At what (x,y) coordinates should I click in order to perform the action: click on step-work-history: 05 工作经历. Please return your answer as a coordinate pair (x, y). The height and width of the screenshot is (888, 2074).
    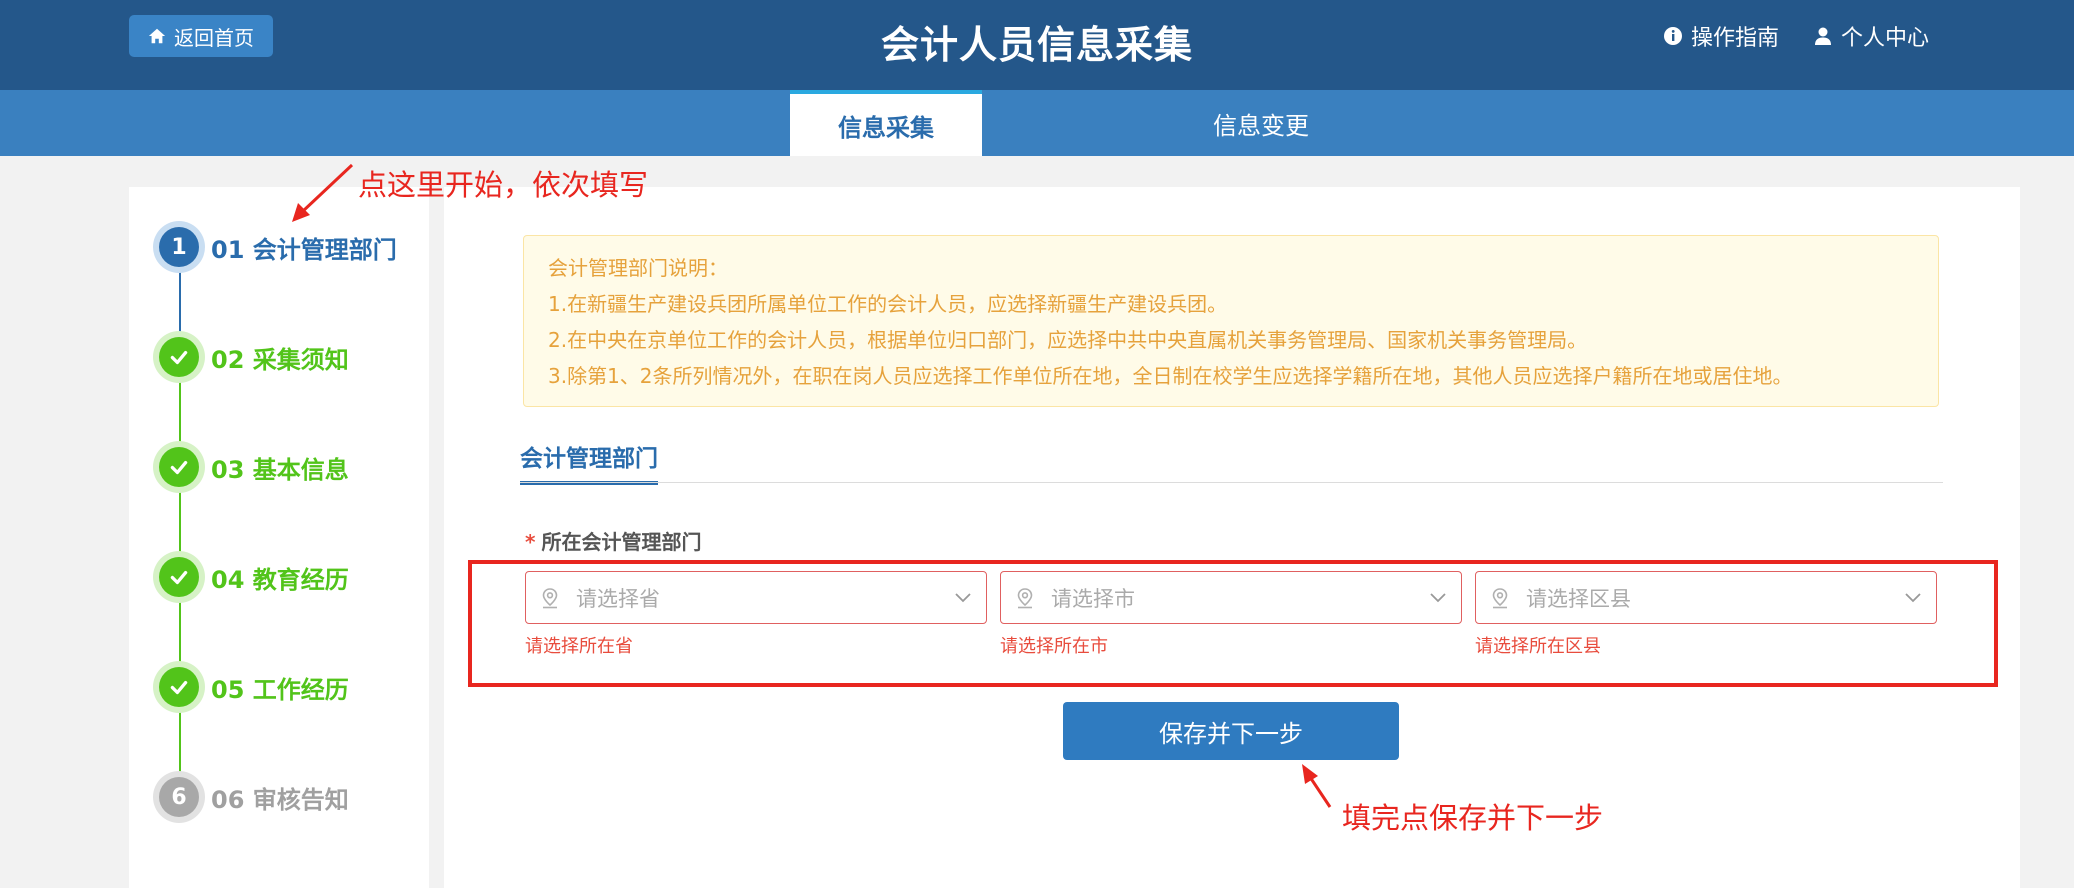
    Looking at the image, I should click on (254, 687).